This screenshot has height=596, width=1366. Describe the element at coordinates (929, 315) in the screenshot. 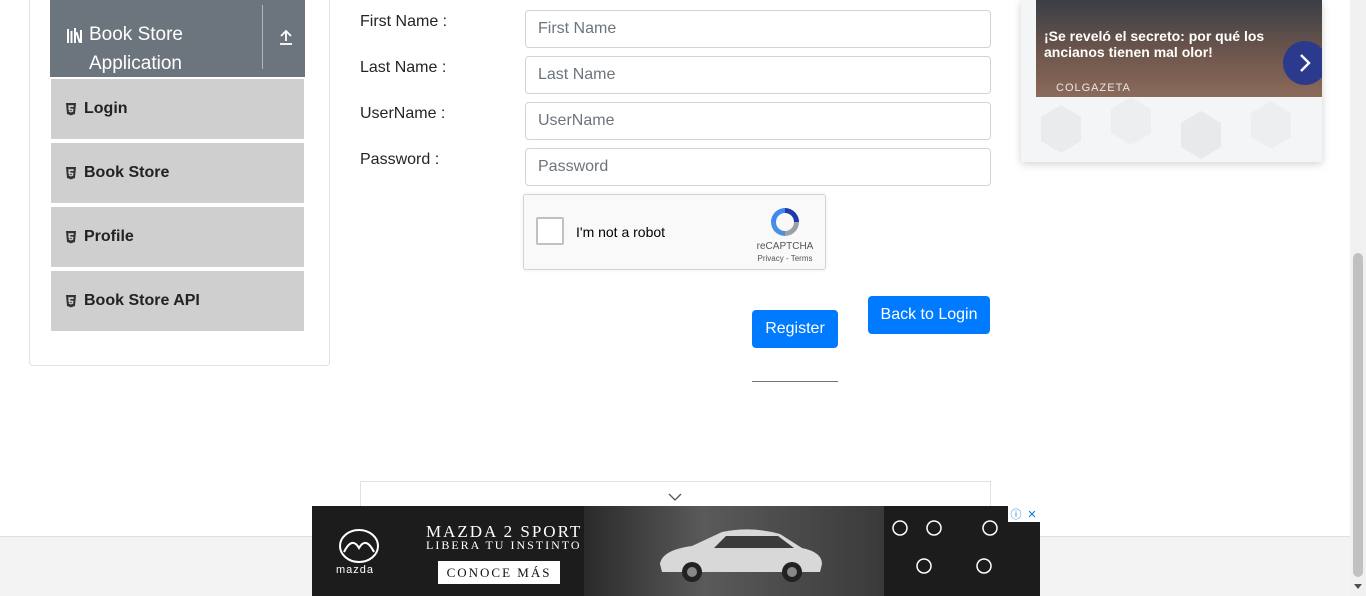

I see `back-to-login-button: Back to Login` at that location.